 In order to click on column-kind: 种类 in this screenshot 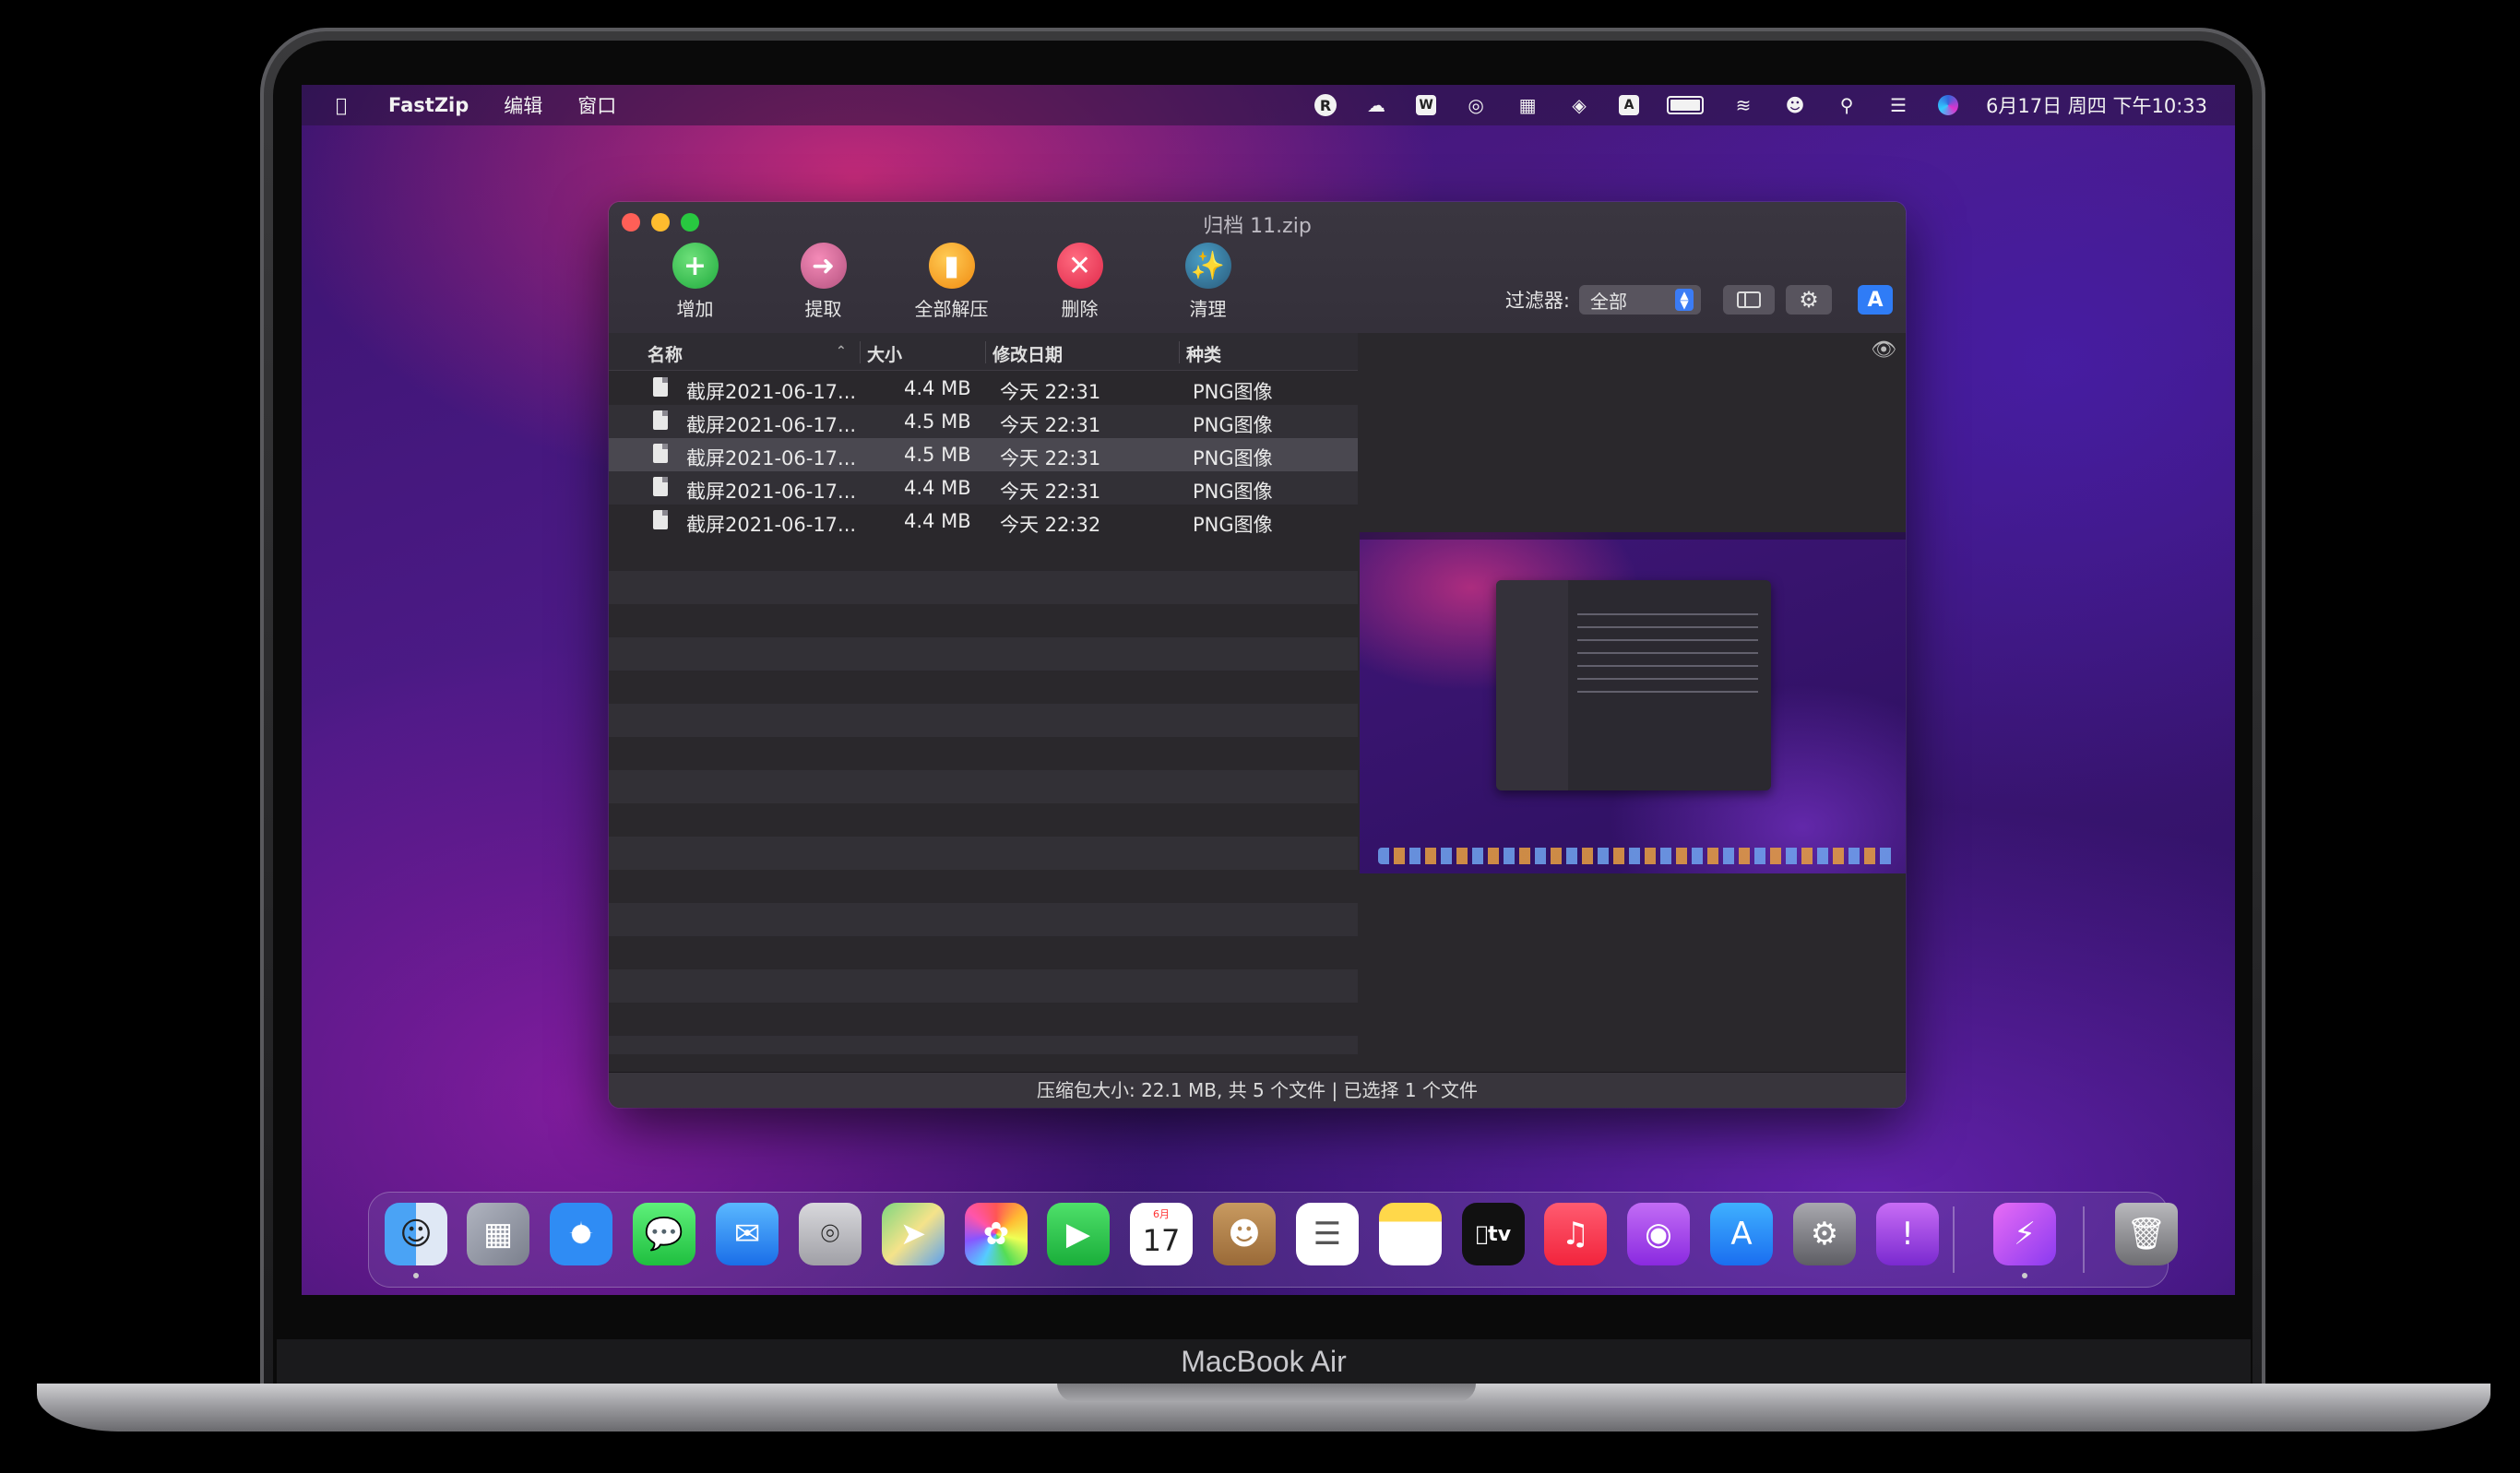, I will do `click(1203, 353)`.